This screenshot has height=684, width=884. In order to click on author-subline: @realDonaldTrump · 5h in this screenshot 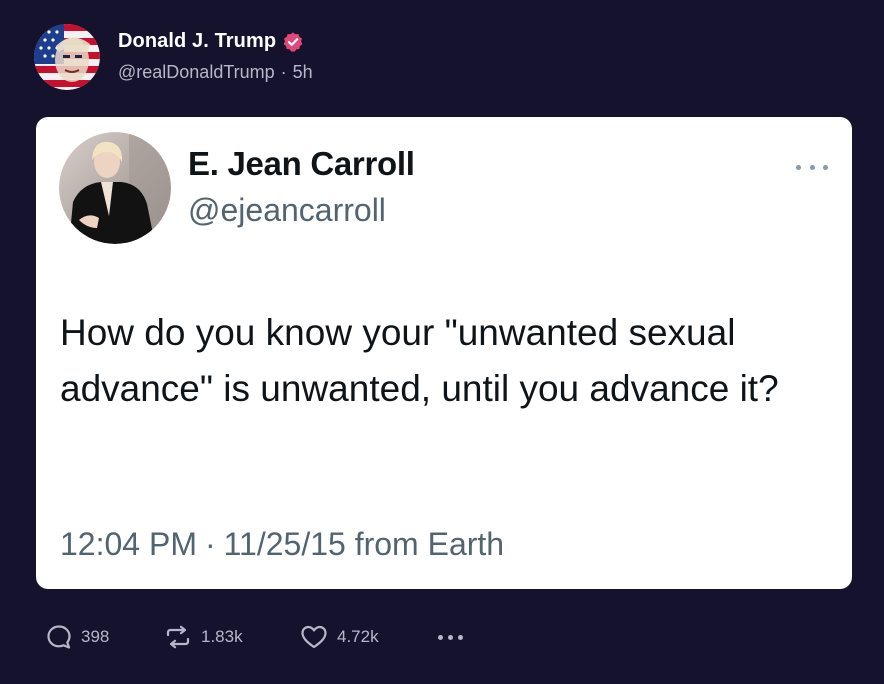, I will do `click(215, 72)`.